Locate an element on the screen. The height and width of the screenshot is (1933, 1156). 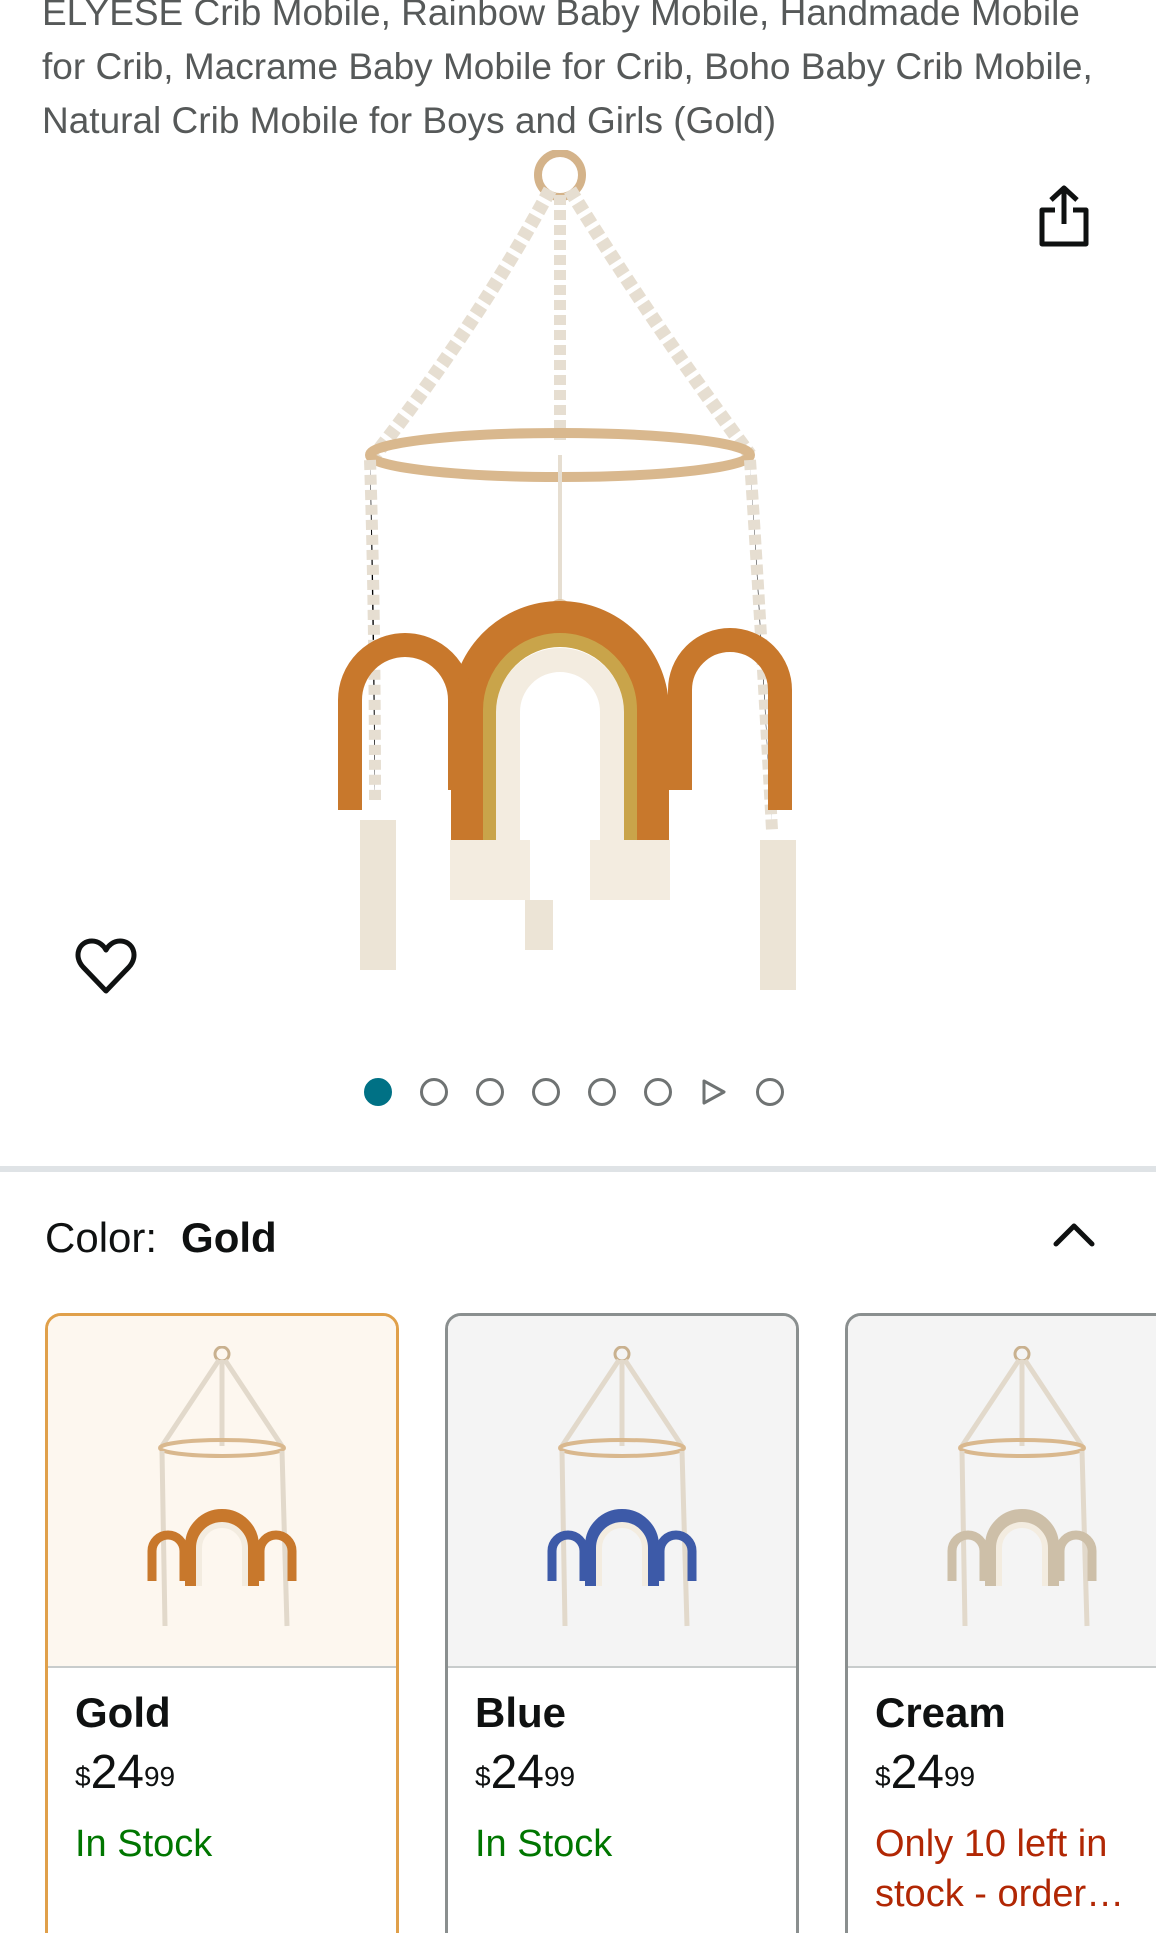
play-icon is located at coordinates (714, 1092).